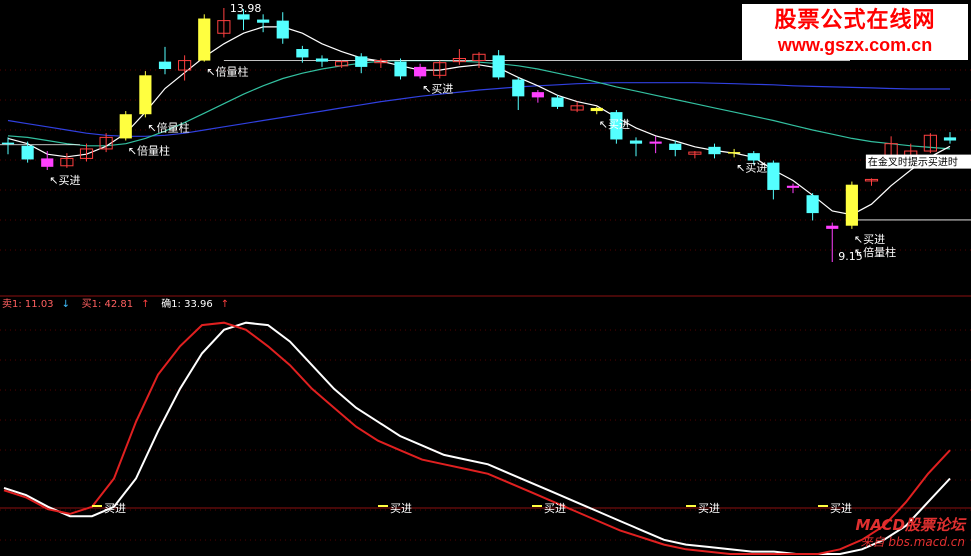  I want to click on legend-label: 买1: 42.81, so click(108, 304).